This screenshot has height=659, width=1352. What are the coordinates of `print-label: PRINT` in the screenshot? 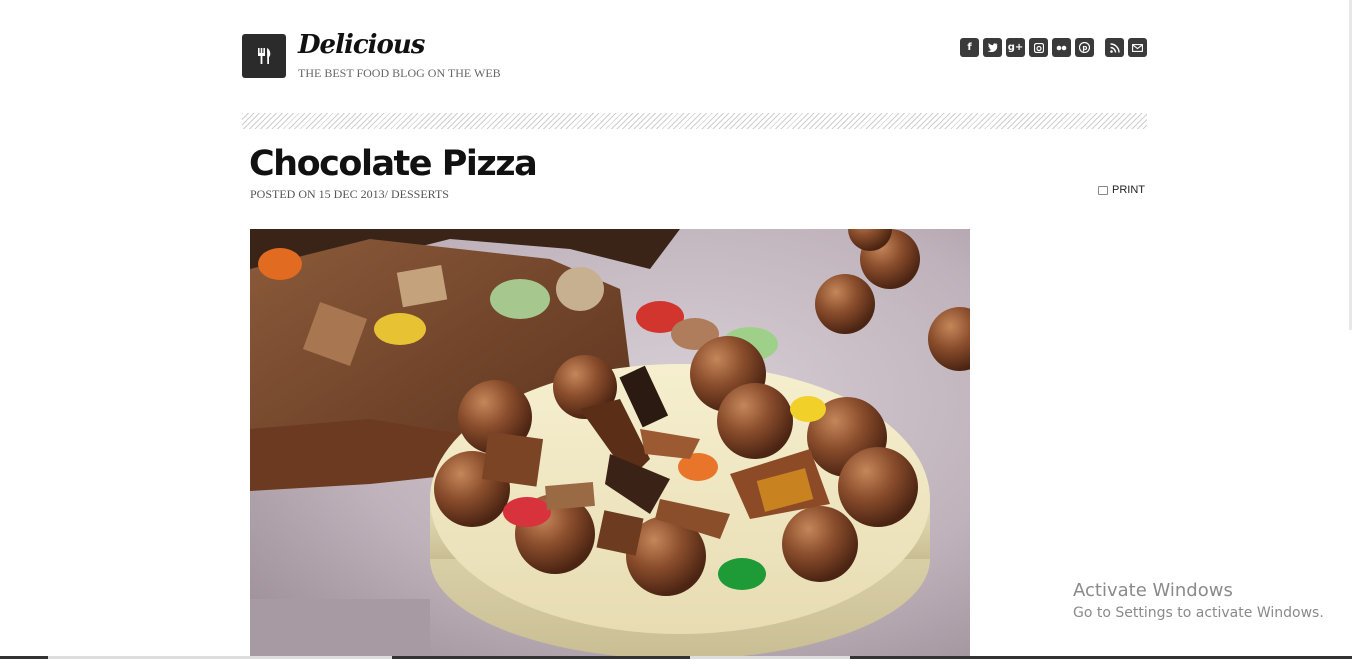 It's located at (1128, 190).